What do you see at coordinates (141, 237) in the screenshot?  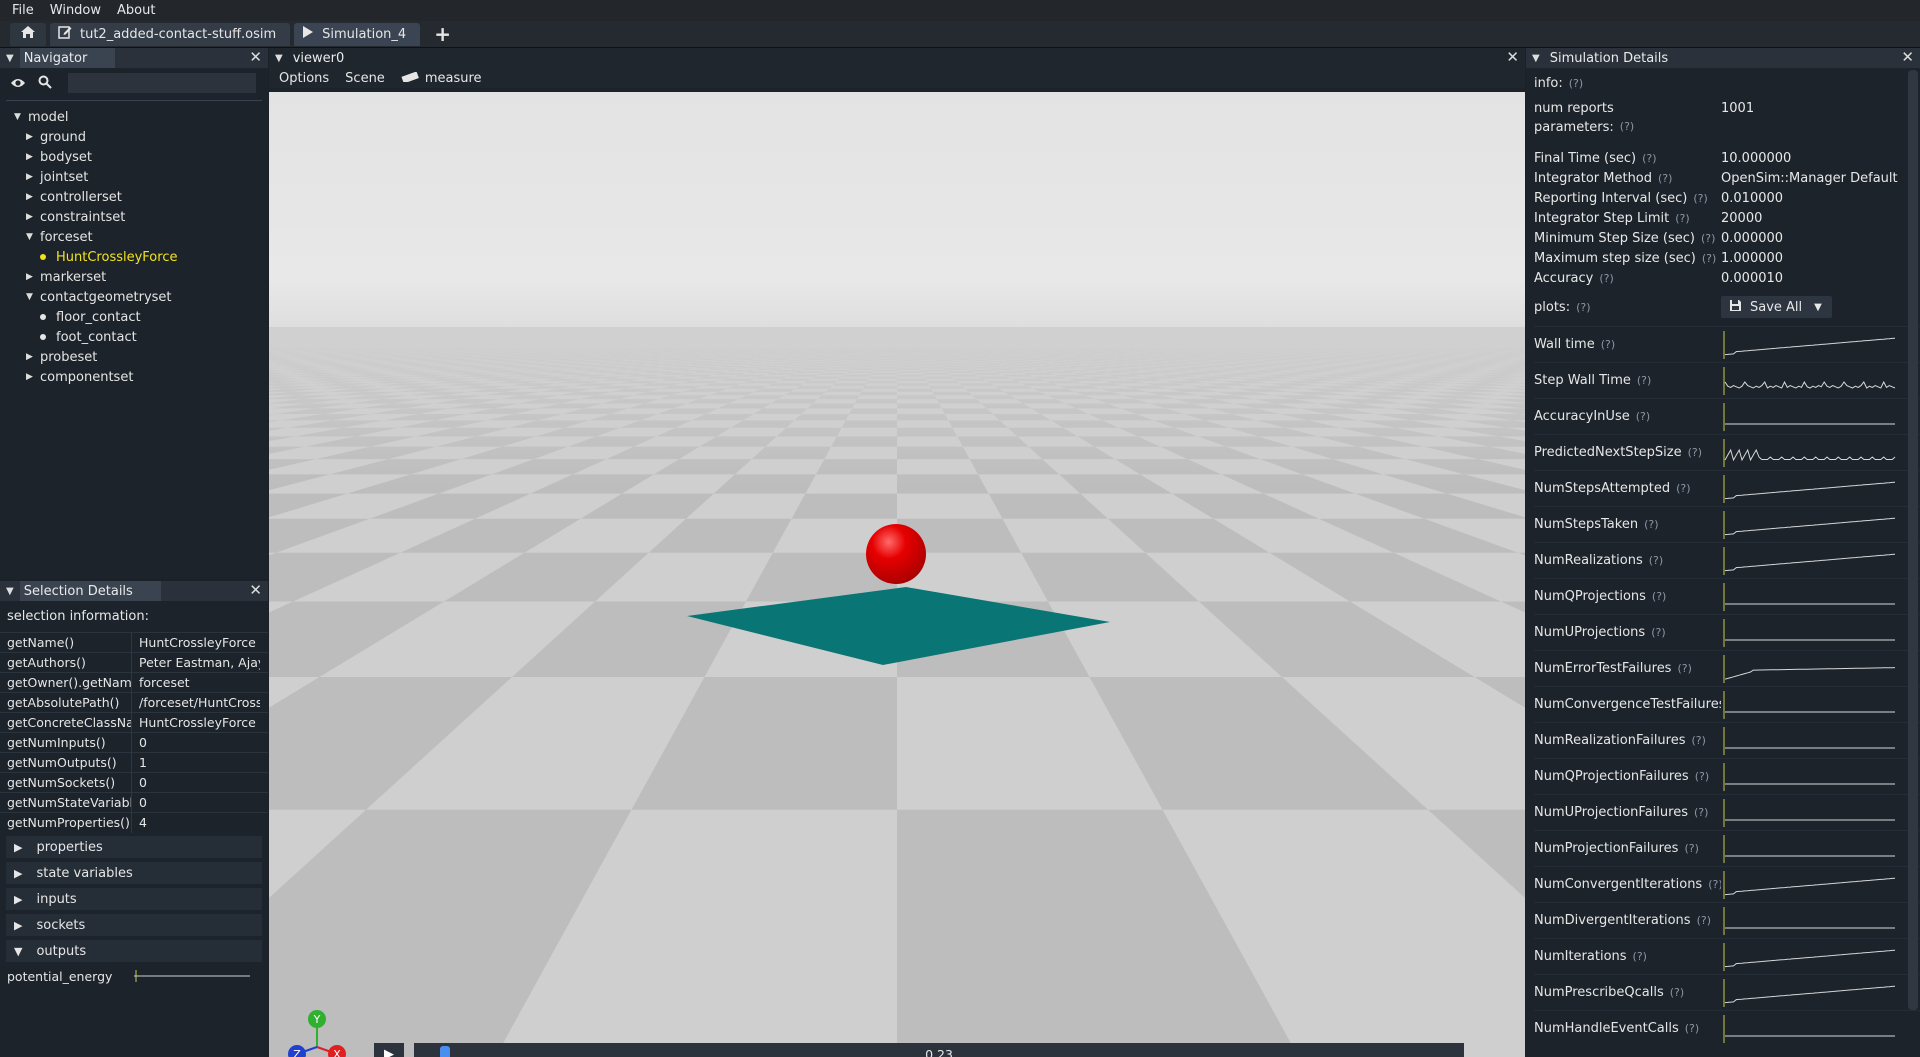 I see `tree-item: ▼ forceset` at bounding box center [141, 237].